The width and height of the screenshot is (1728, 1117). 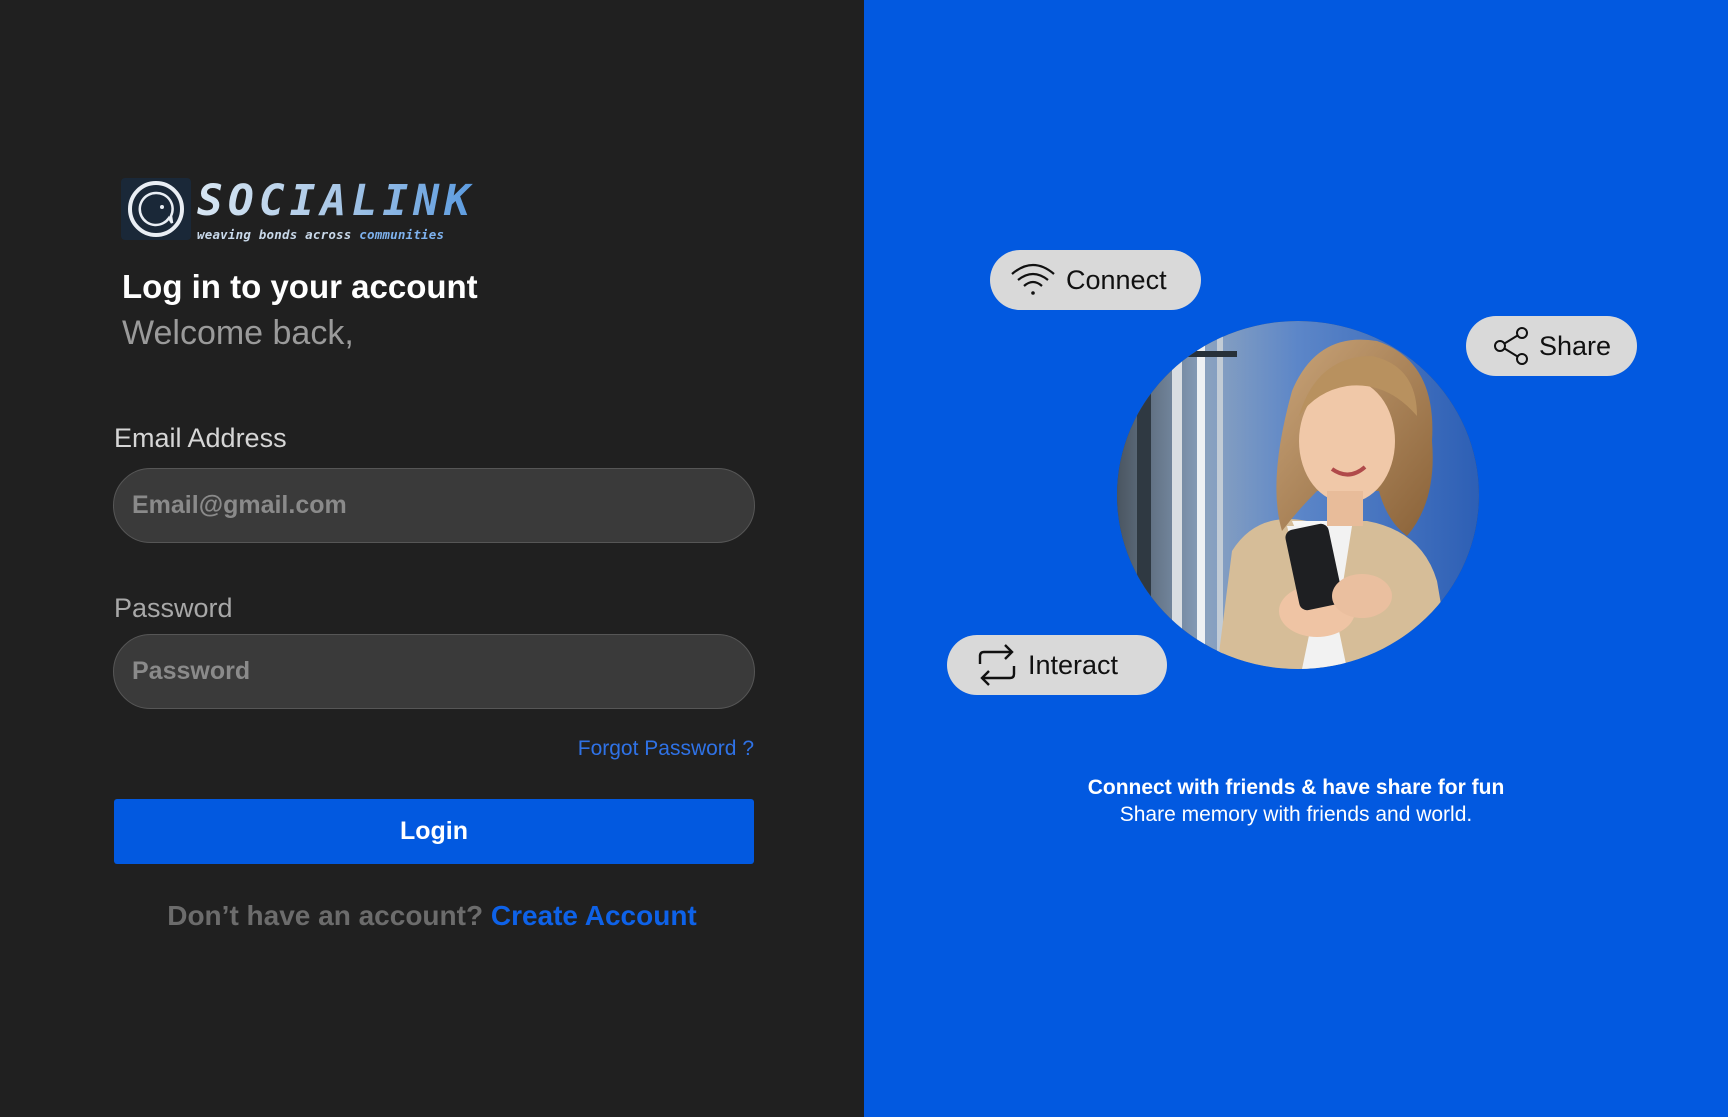 I want to click on interact-pill: Interact, so click(x=1057, y=665).